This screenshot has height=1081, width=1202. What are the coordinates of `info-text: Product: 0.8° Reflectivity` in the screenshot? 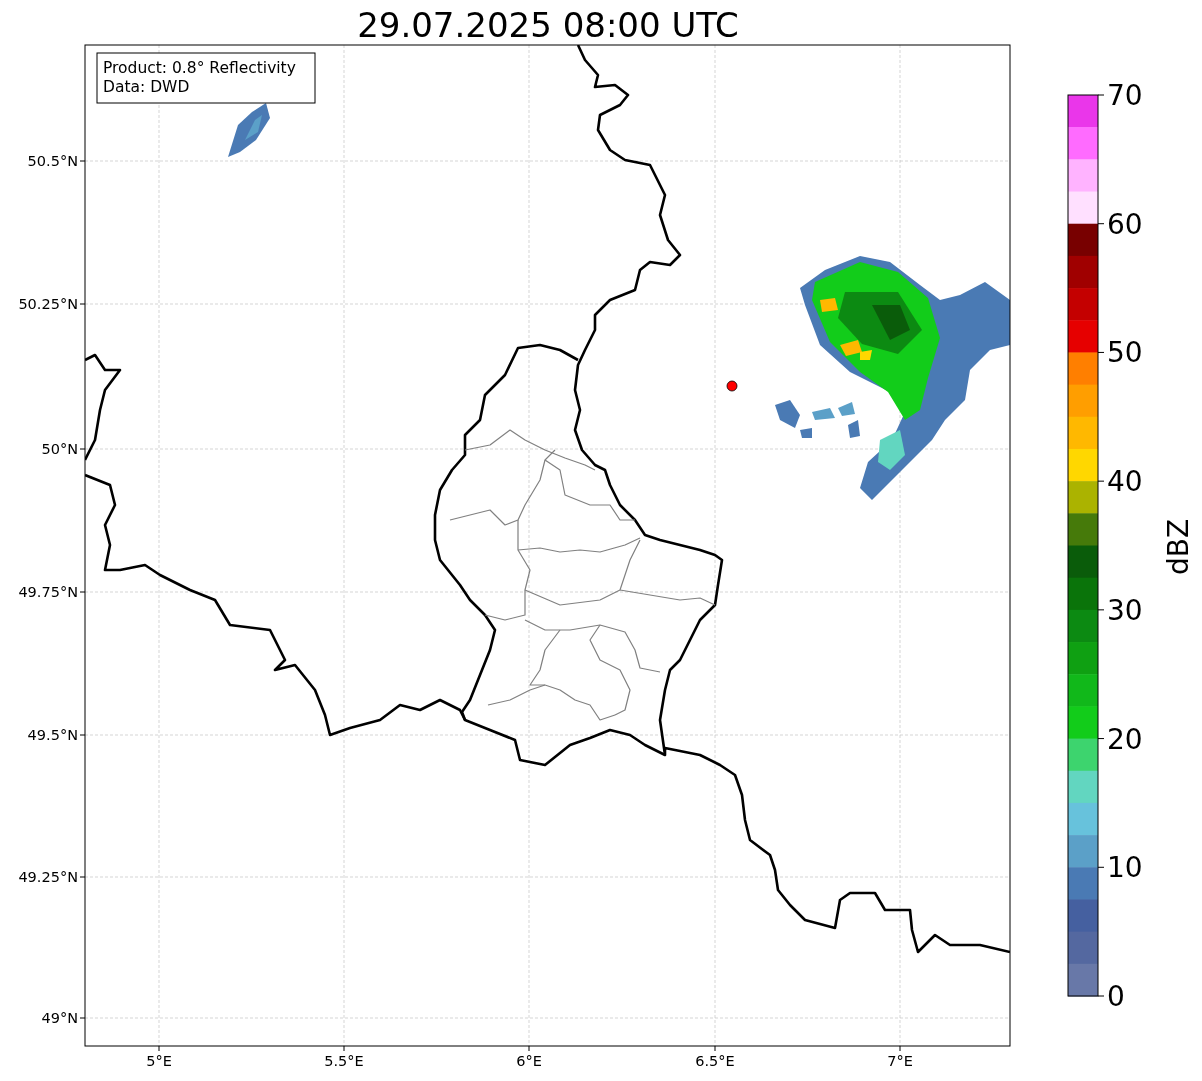 It's located at (199, 68).